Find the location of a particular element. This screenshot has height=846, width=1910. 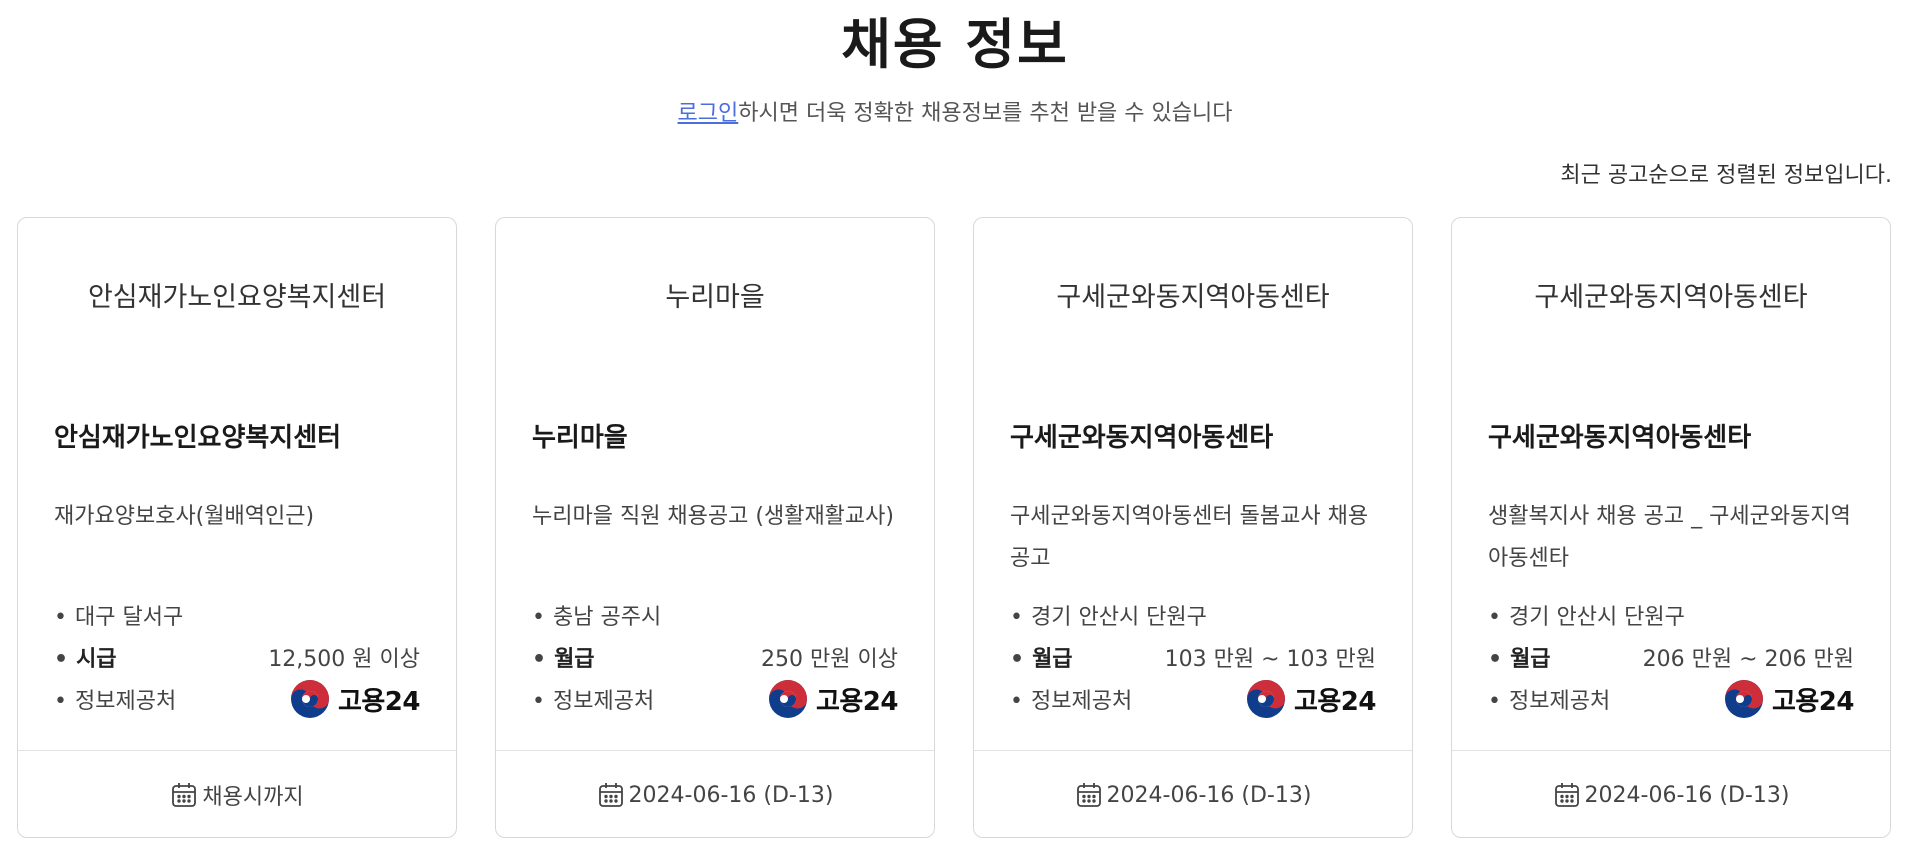

location-row: 충남 공주시 is located at coordinates (715, 615).